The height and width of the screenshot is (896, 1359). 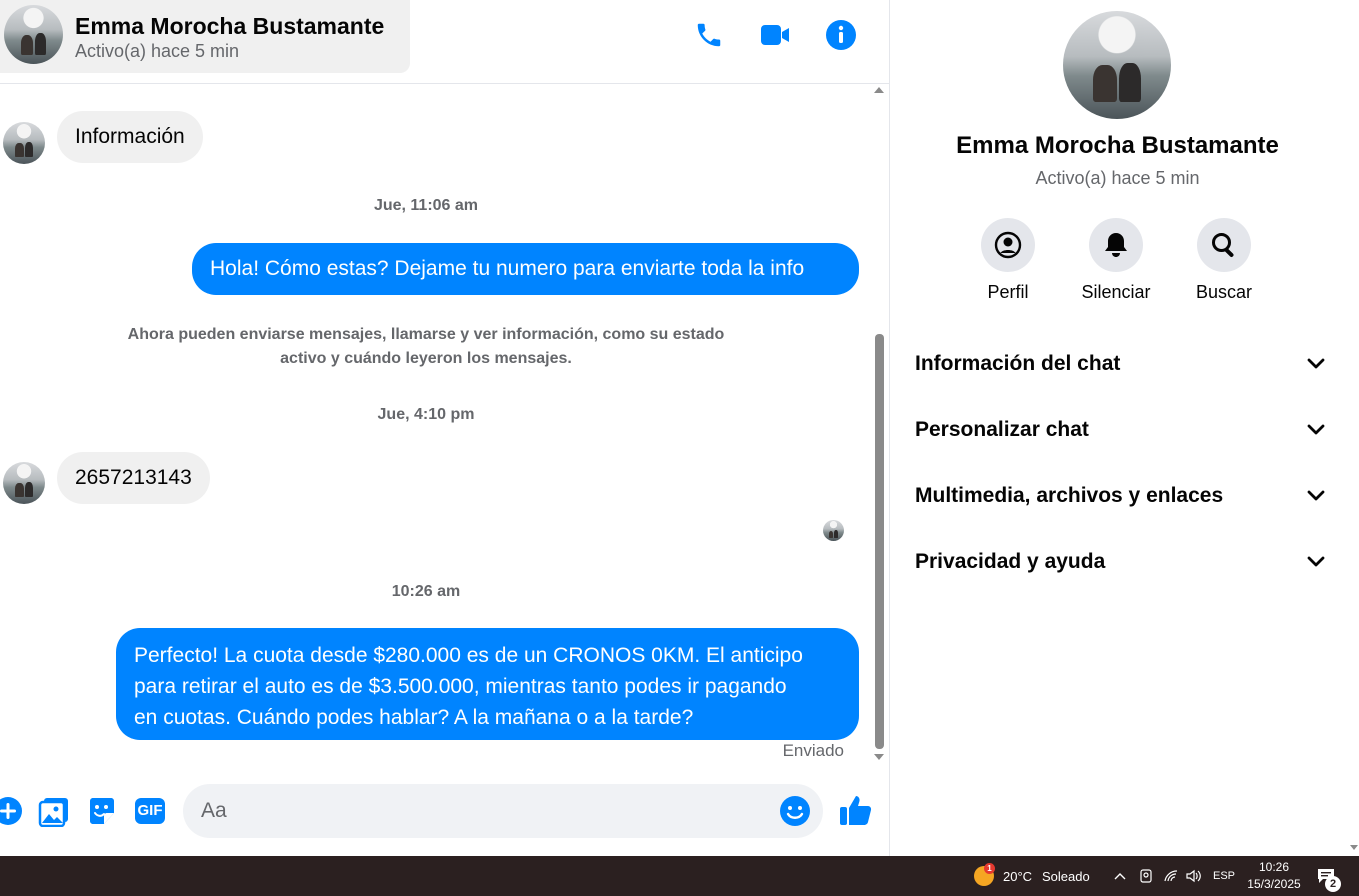 I want to click on mute-button-circle, so click(x=1116, y=245).